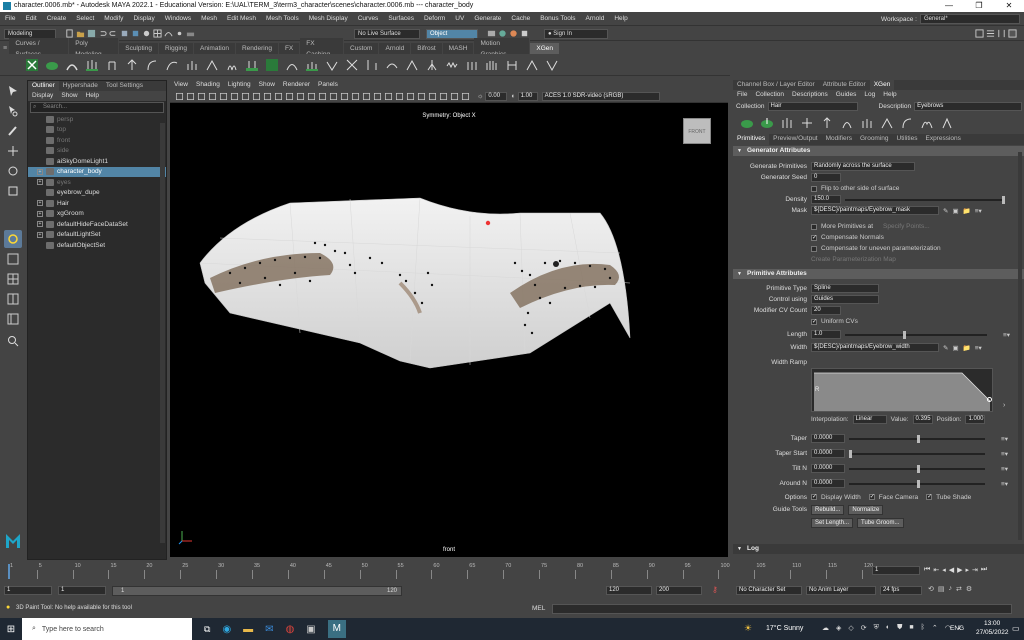  Describe the element at coordinates (97, 130) in the screenshot. I see `outliner-item: top` at that location.